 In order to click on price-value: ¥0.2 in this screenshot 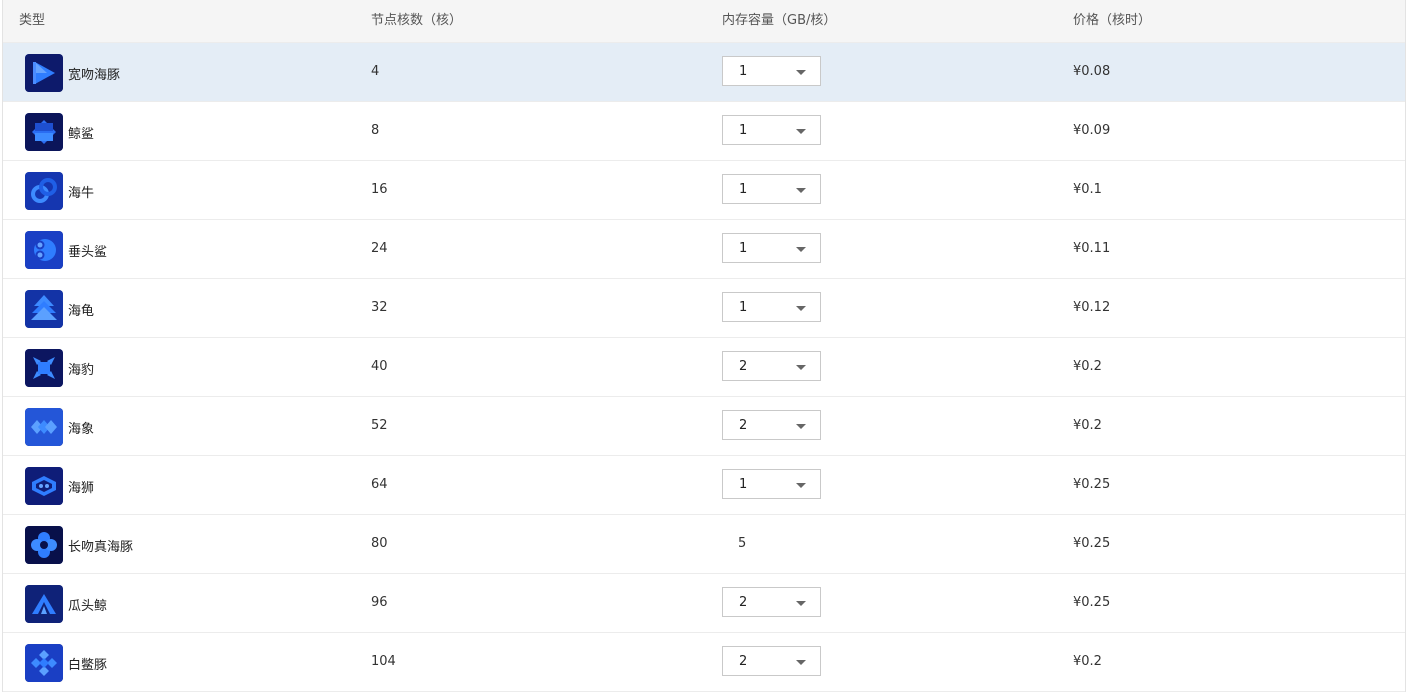, I will do `click(1087, 661)`.